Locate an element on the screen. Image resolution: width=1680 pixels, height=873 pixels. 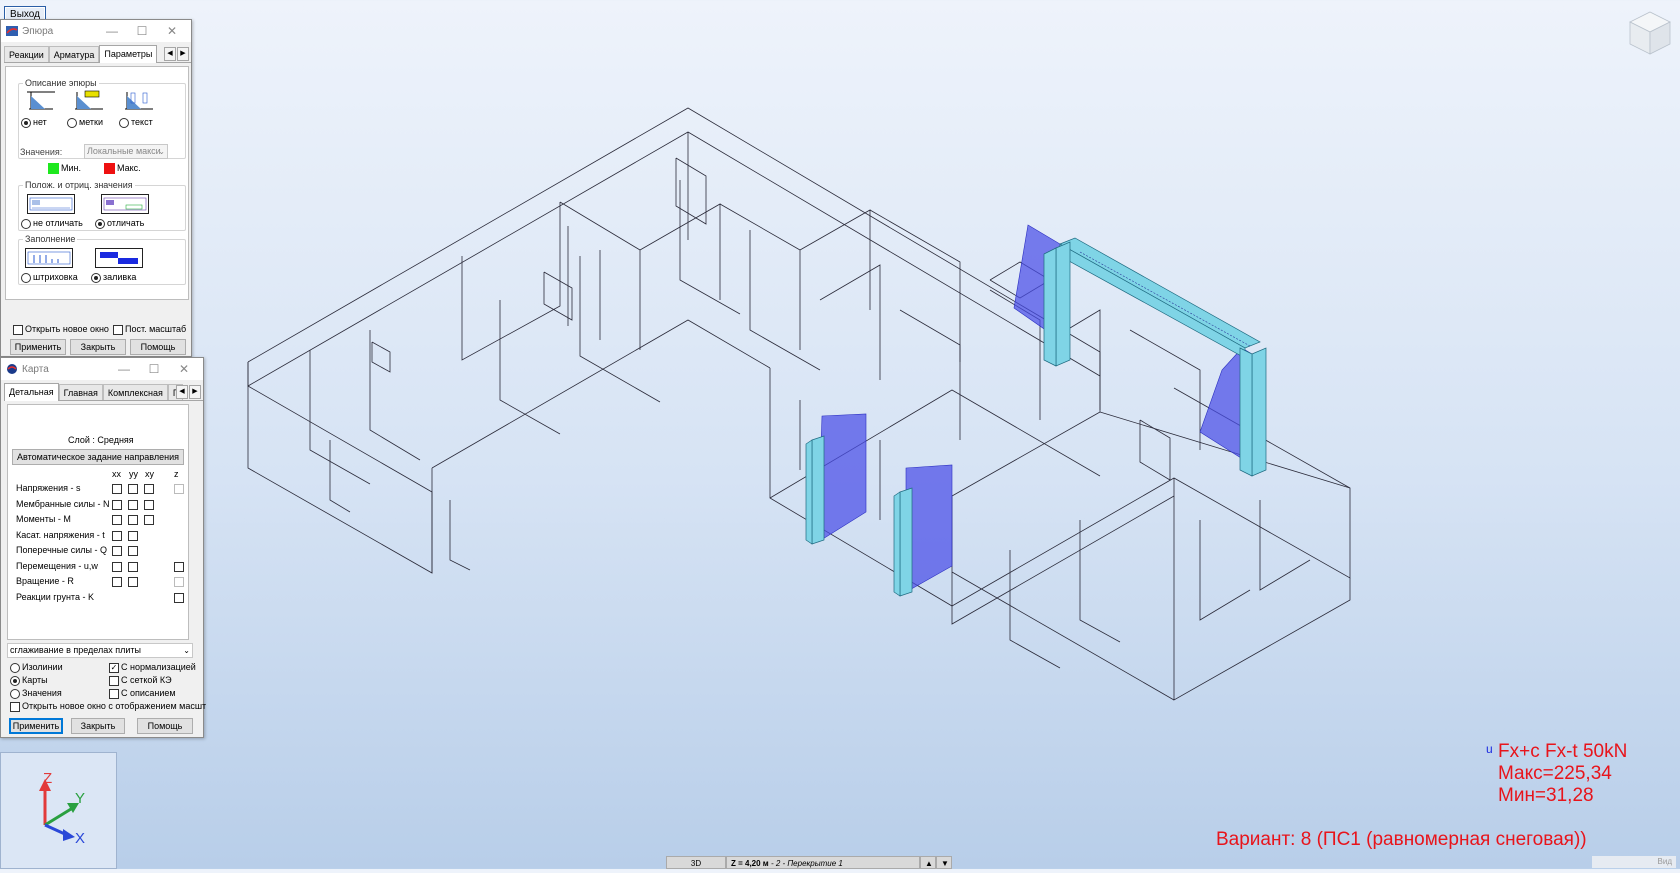
navigation-cube is located at coordinates (1650, 33).